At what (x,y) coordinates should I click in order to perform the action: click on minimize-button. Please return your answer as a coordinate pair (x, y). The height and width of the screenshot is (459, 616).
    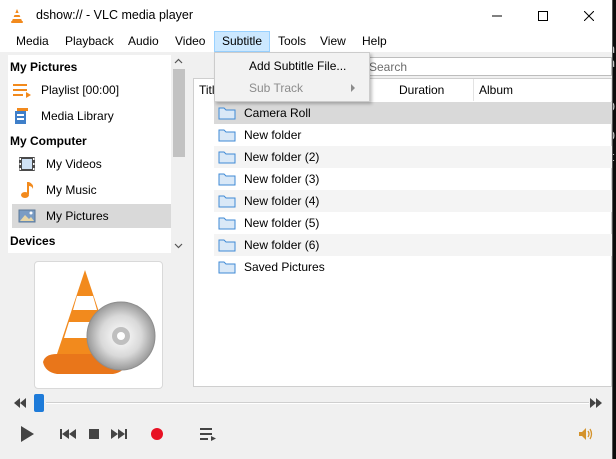
    Looking at the image, I should click on (497, 15).